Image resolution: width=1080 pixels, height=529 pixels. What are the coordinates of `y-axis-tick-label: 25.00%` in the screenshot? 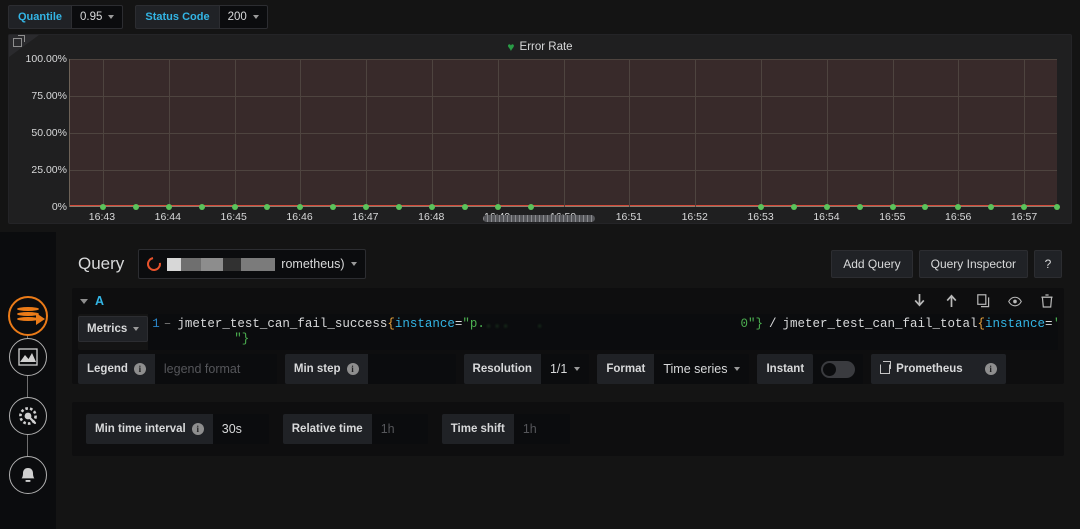 It's located at (49, 170).